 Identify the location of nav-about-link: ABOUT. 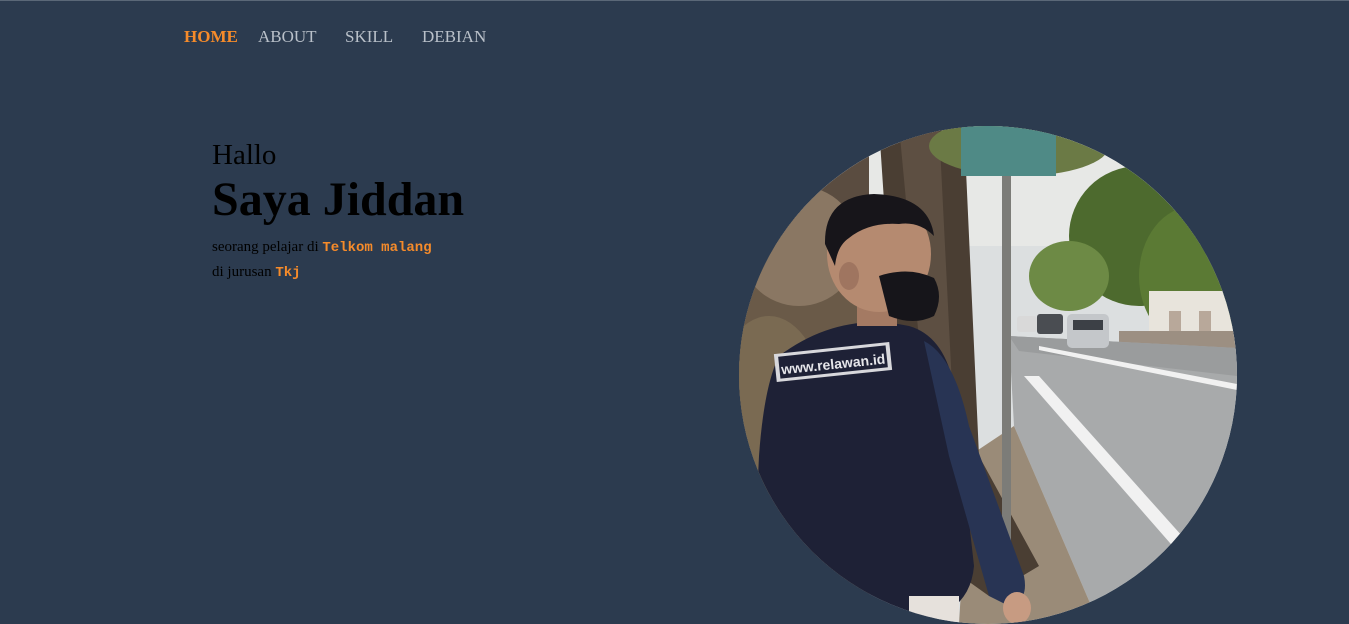
(287, 37).